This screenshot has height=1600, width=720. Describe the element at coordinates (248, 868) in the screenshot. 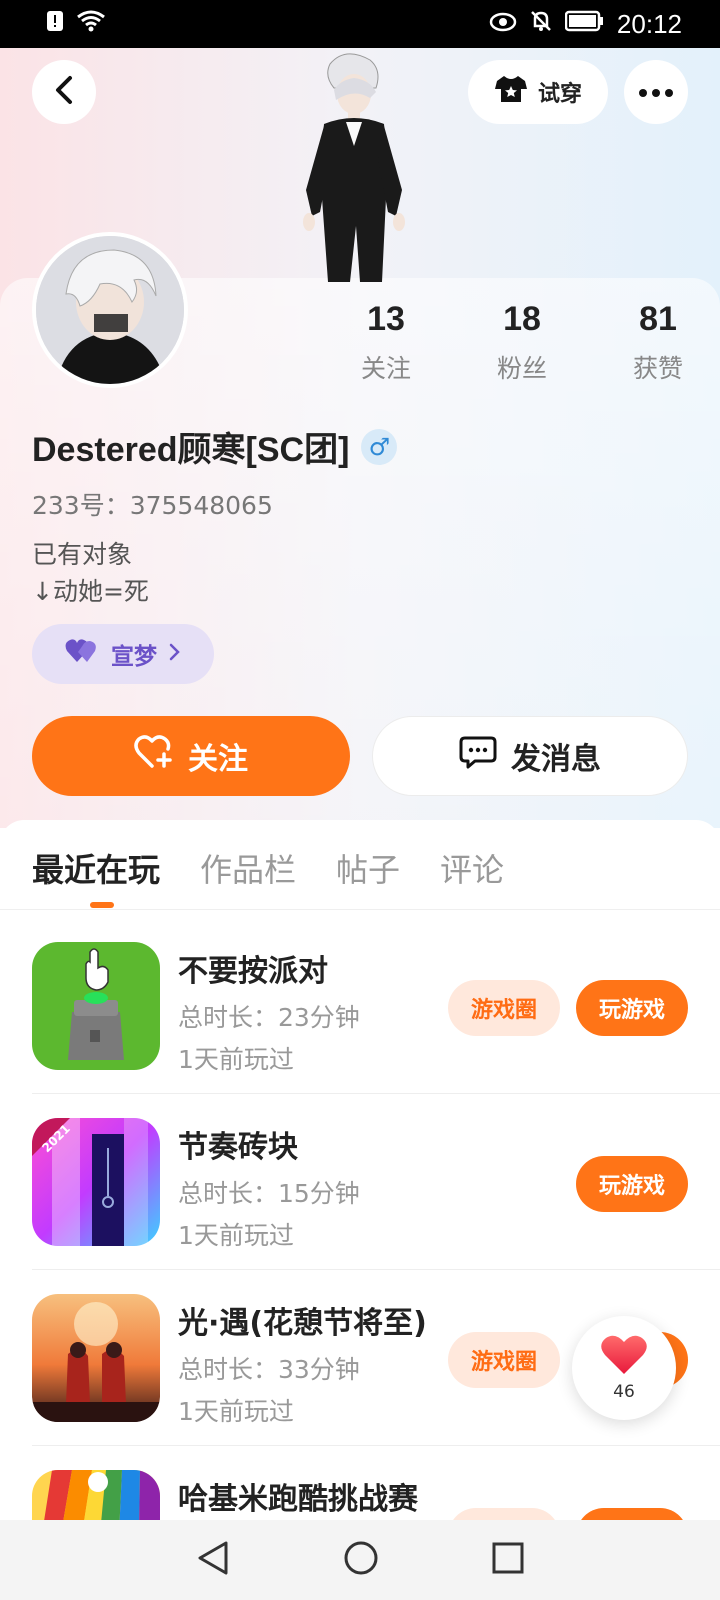

I see `tab-works: 作品栏` at that location.